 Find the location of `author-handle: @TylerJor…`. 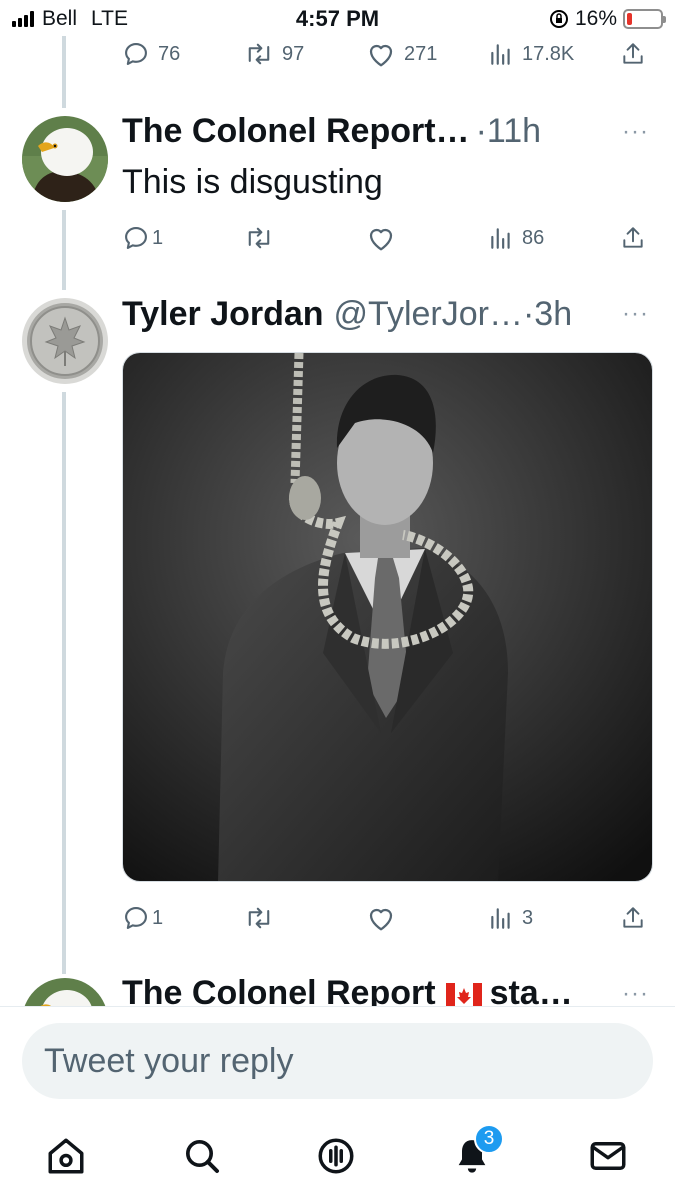

author-handle: @TylerJor… is located at coordinates (428, 314).